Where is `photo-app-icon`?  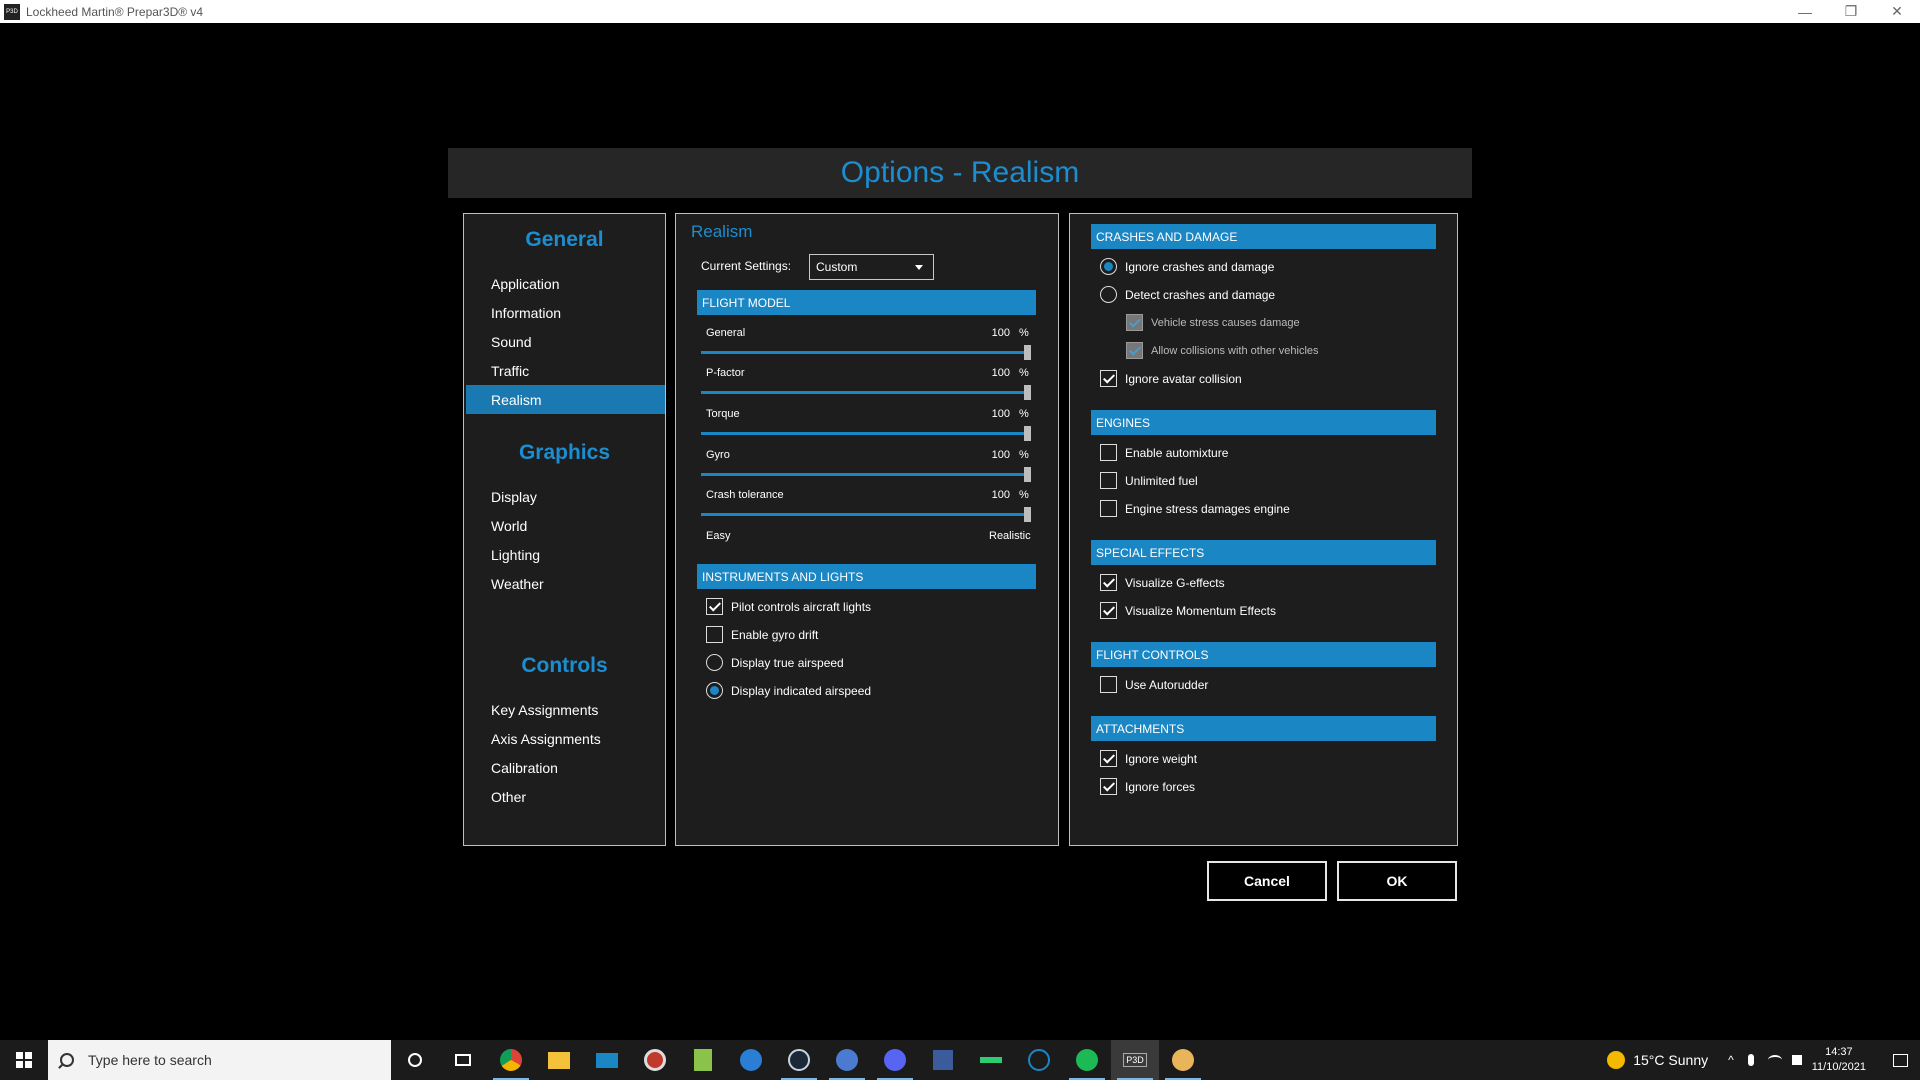
photo-app-icon is located at coordinates (943, 1060).